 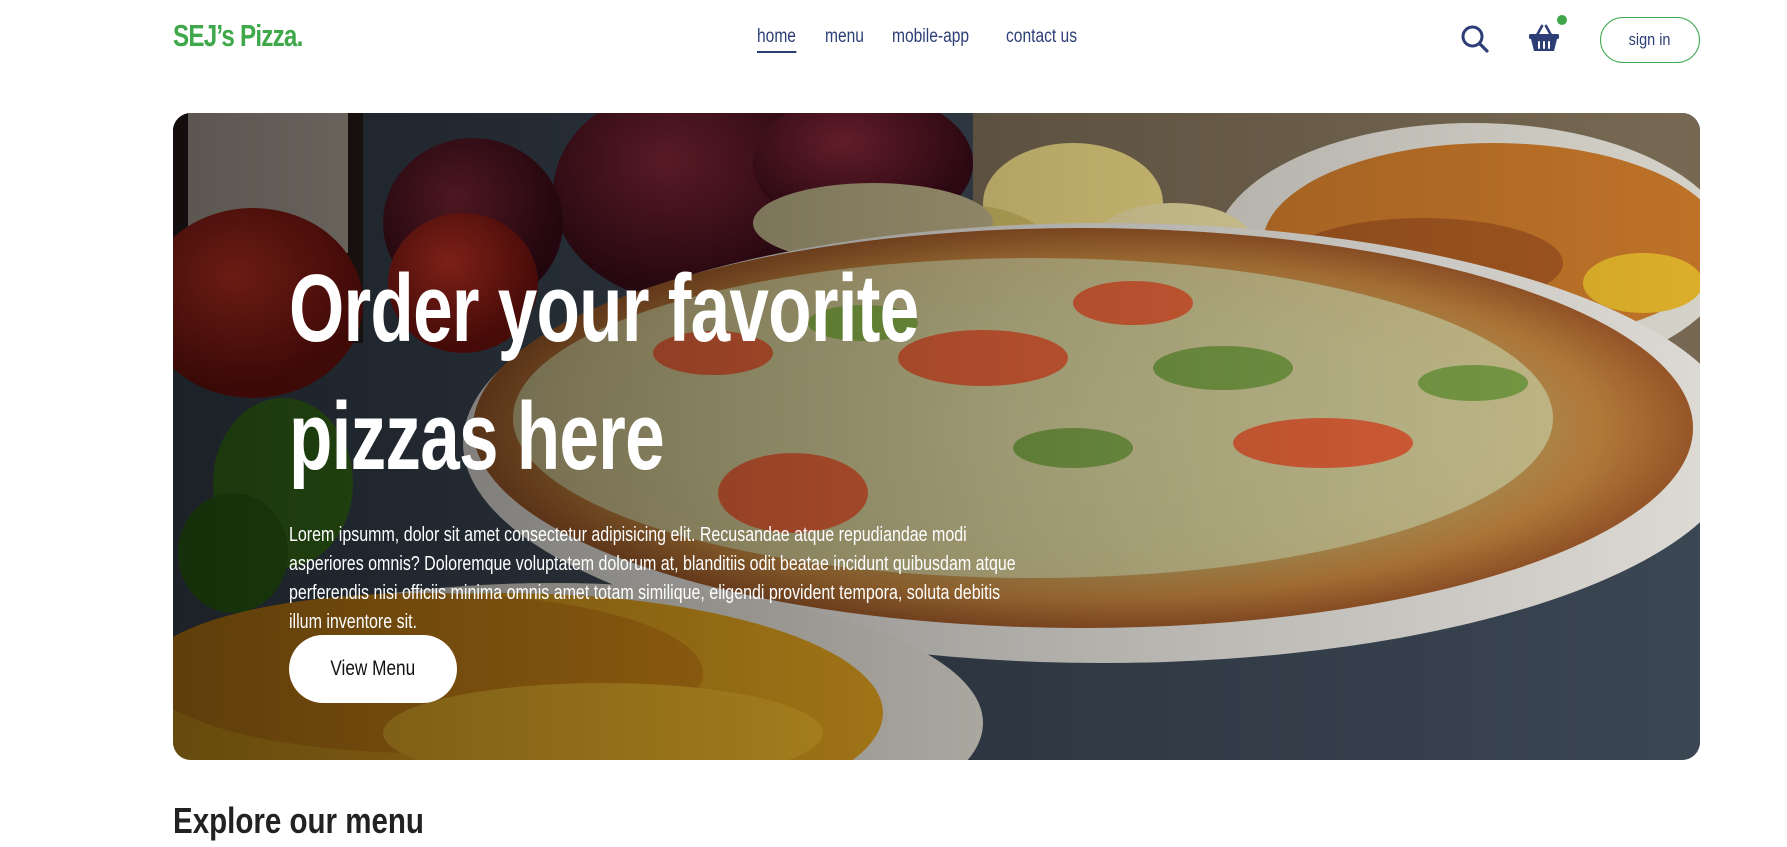 What do you see at coordinates (298, 820) in the screenshot?
I see `explore-menu-heading: Explore our menu` at bounding box center [298, 820].